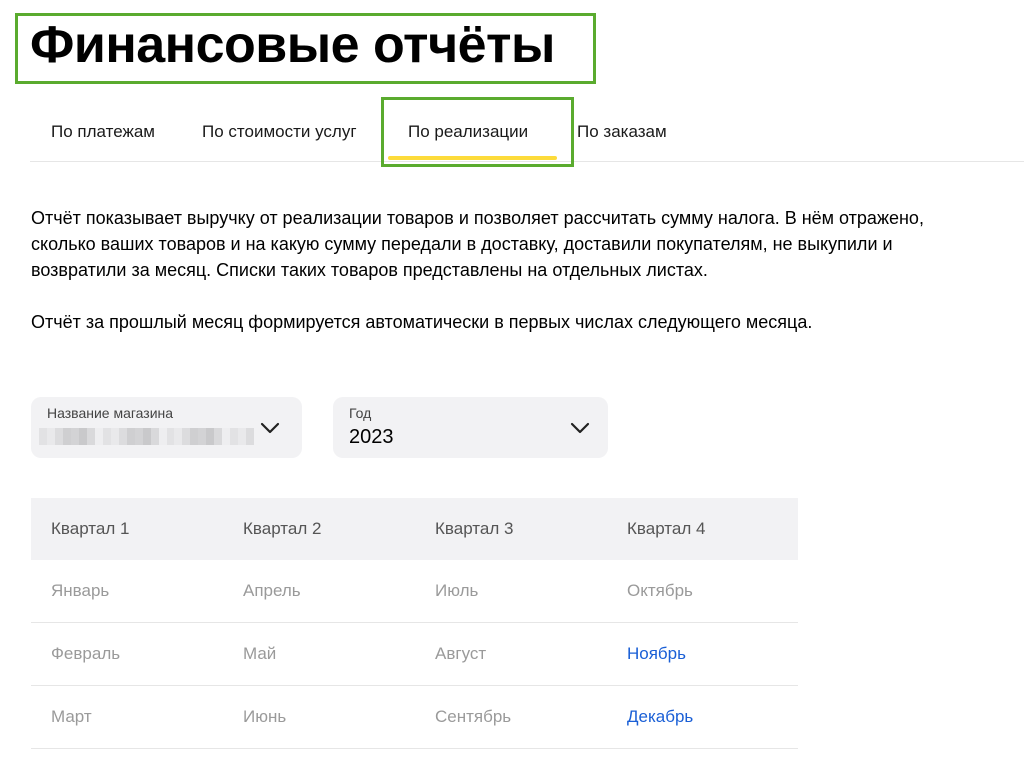 The width and height of the screenshot is (1024, 776). Describe the element at coordinates (457, 590) in the screenshot. I see `month-cell: Июль` at that location.